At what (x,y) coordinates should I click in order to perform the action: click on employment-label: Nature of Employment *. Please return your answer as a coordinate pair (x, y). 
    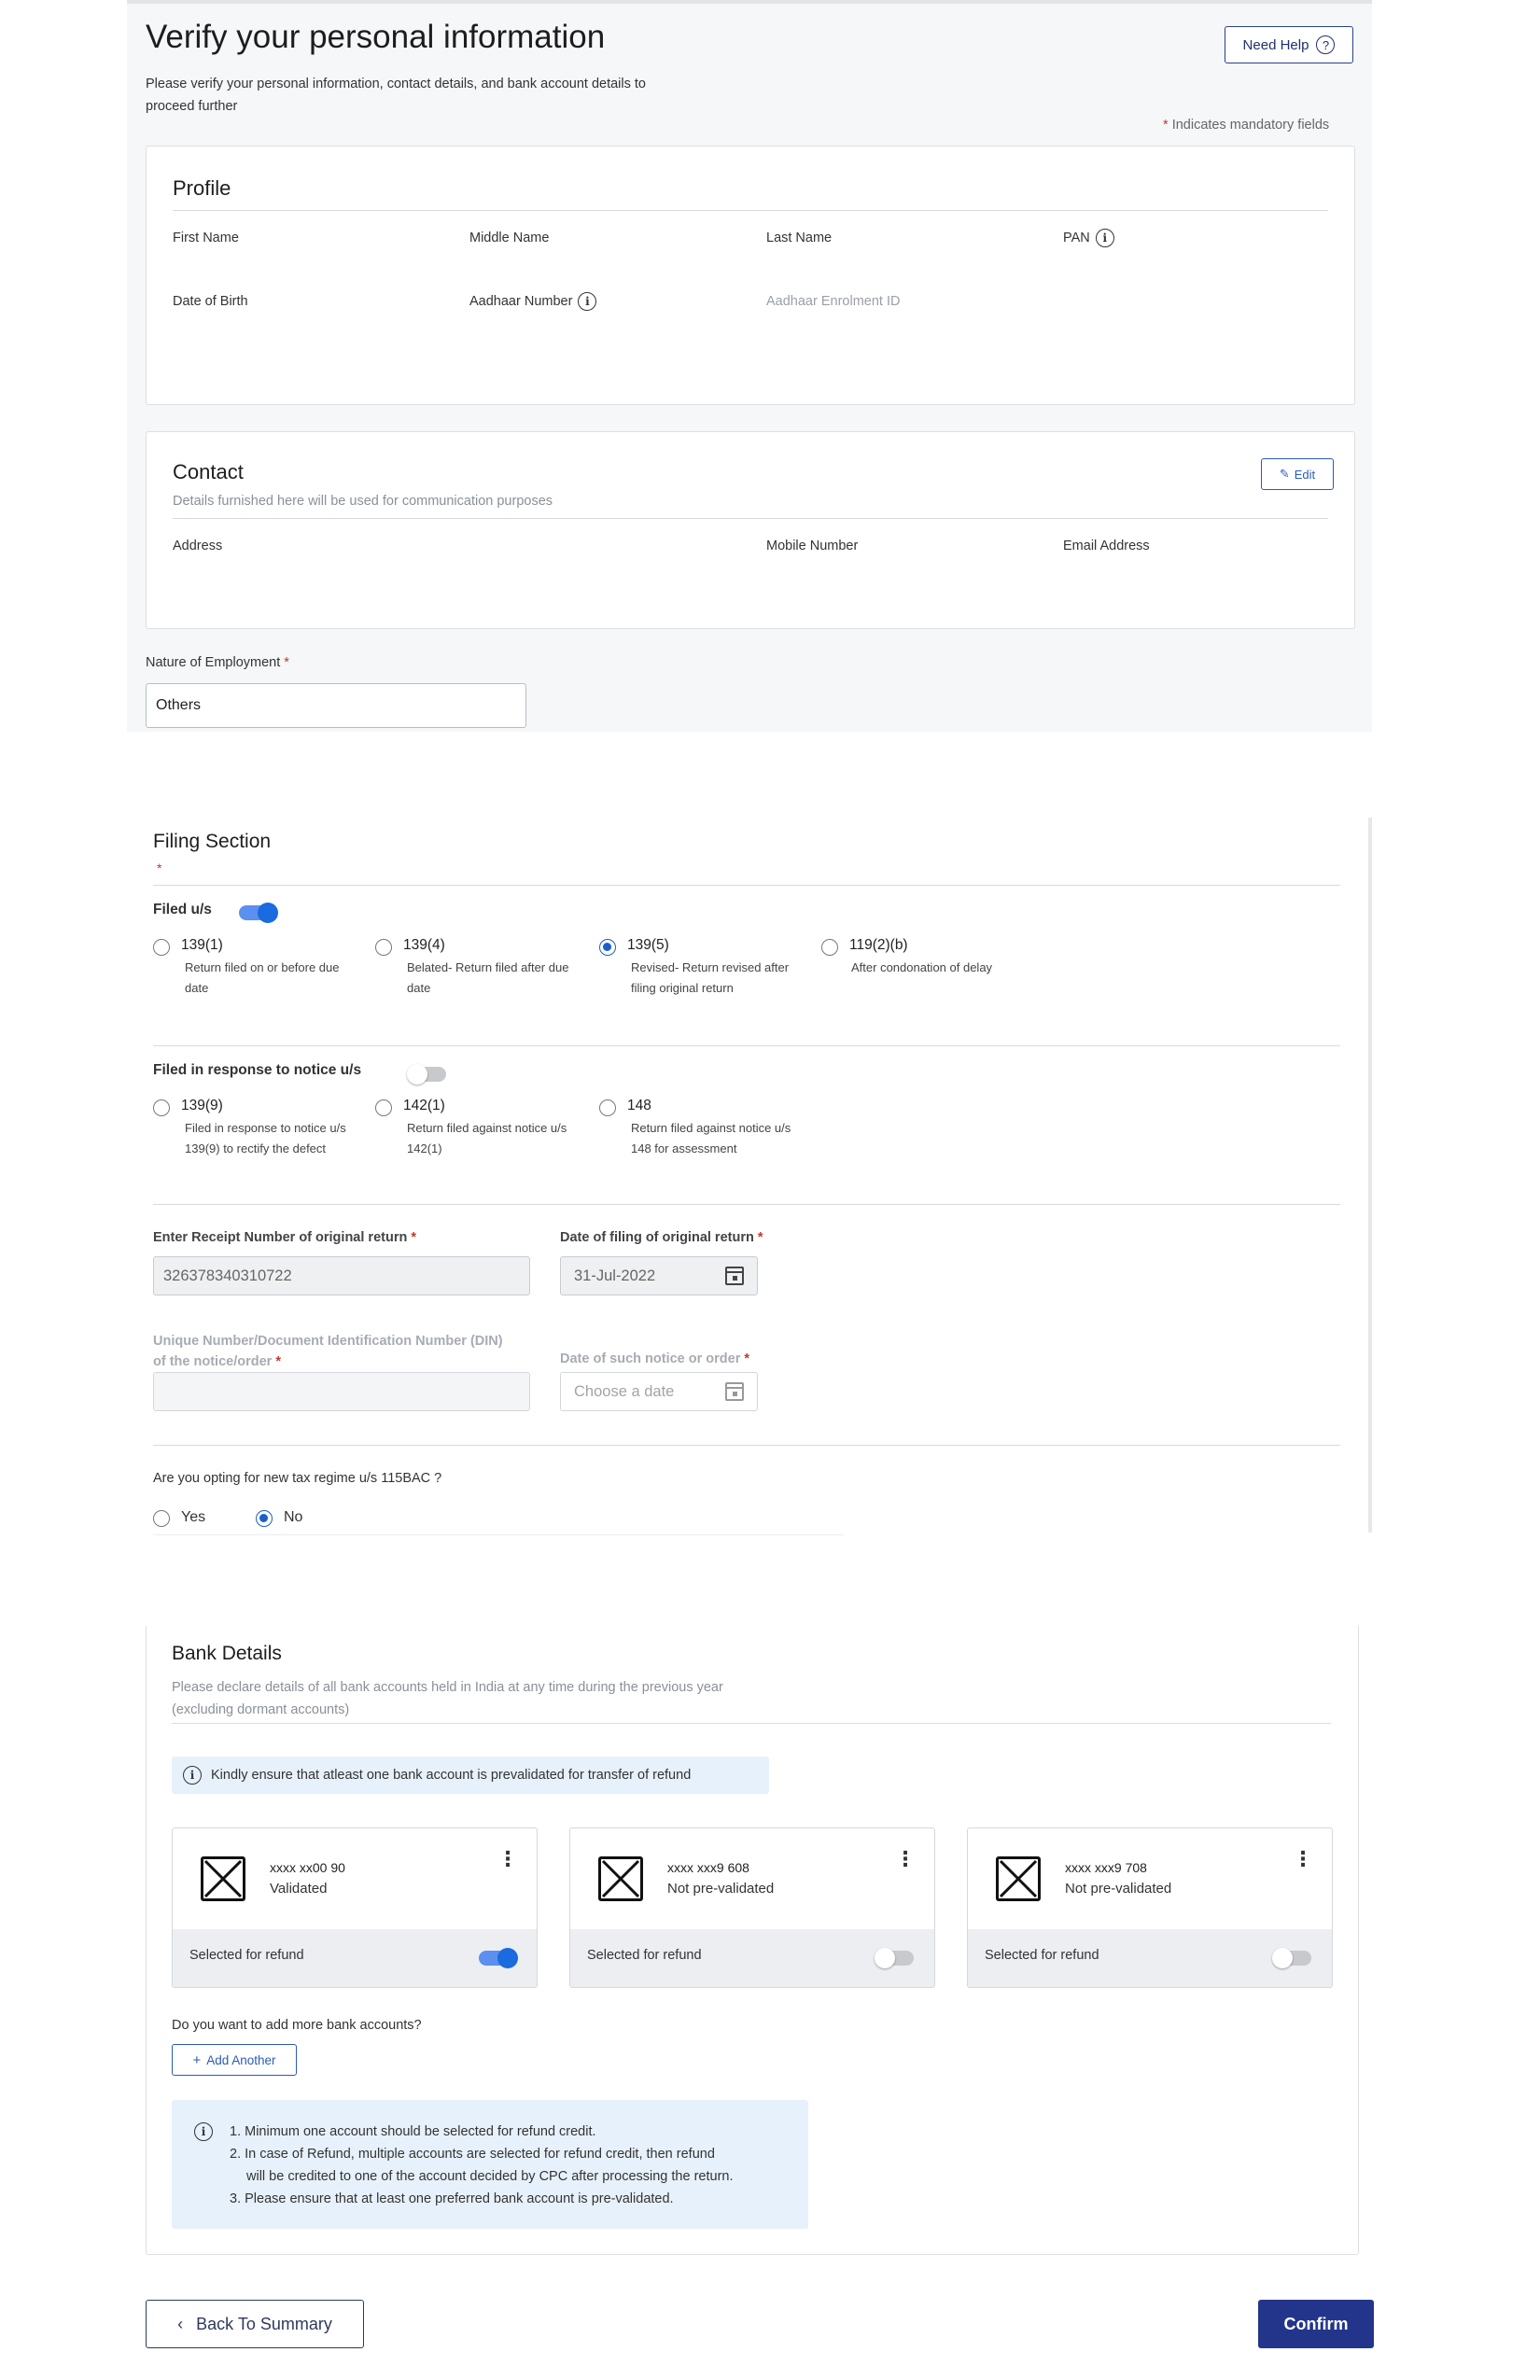
    Looking at the image, I should click on (217, 662).